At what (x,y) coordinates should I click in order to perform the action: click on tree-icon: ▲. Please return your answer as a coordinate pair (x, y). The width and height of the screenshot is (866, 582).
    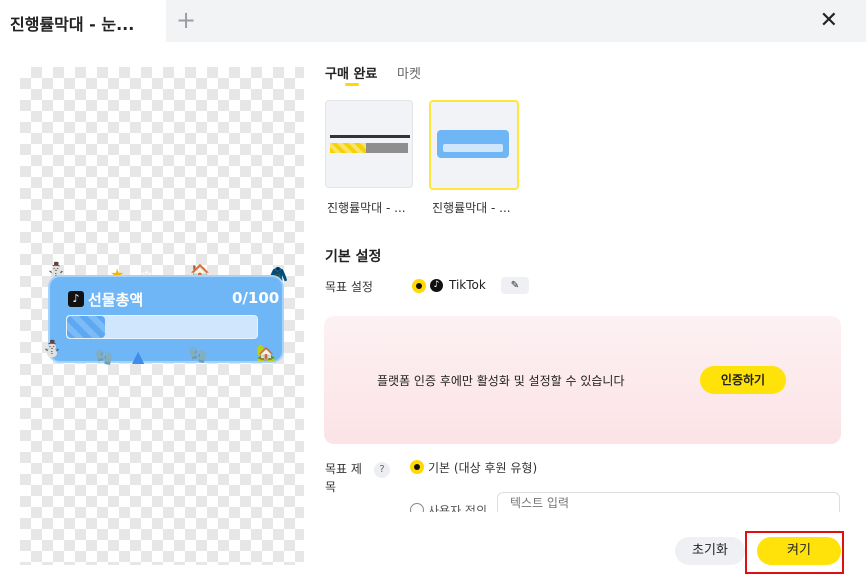
    Looking at the image, I should click on (138, 356).